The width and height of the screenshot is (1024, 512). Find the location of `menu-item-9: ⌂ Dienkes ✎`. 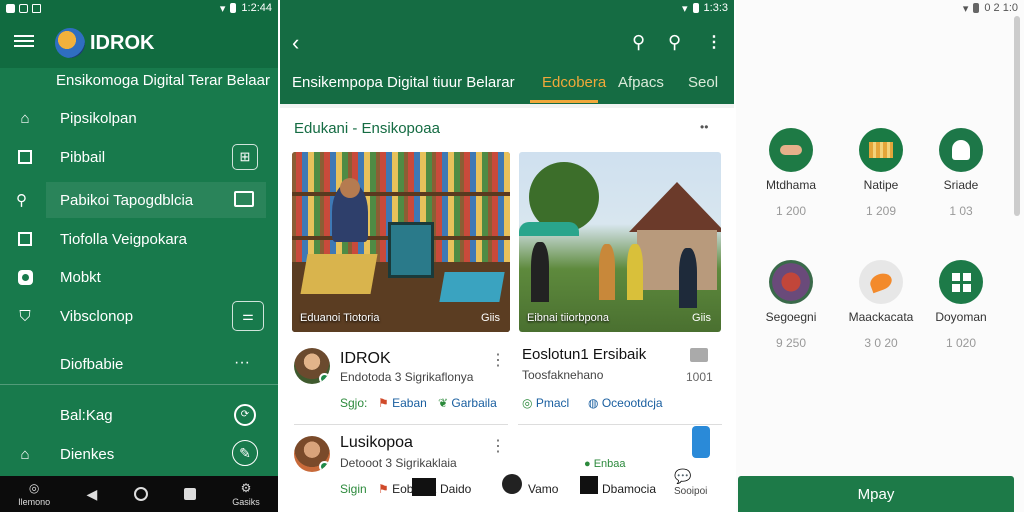

menu-item-9: ⌂ Dienkes ✎ is located at coordinates (139, 454).